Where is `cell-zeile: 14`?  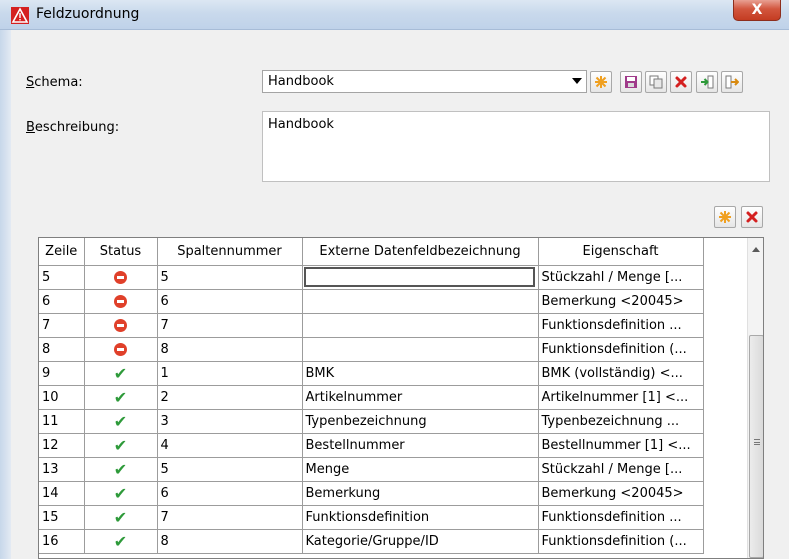 cell-zeile: 14 is located at coordinates (62, 493).